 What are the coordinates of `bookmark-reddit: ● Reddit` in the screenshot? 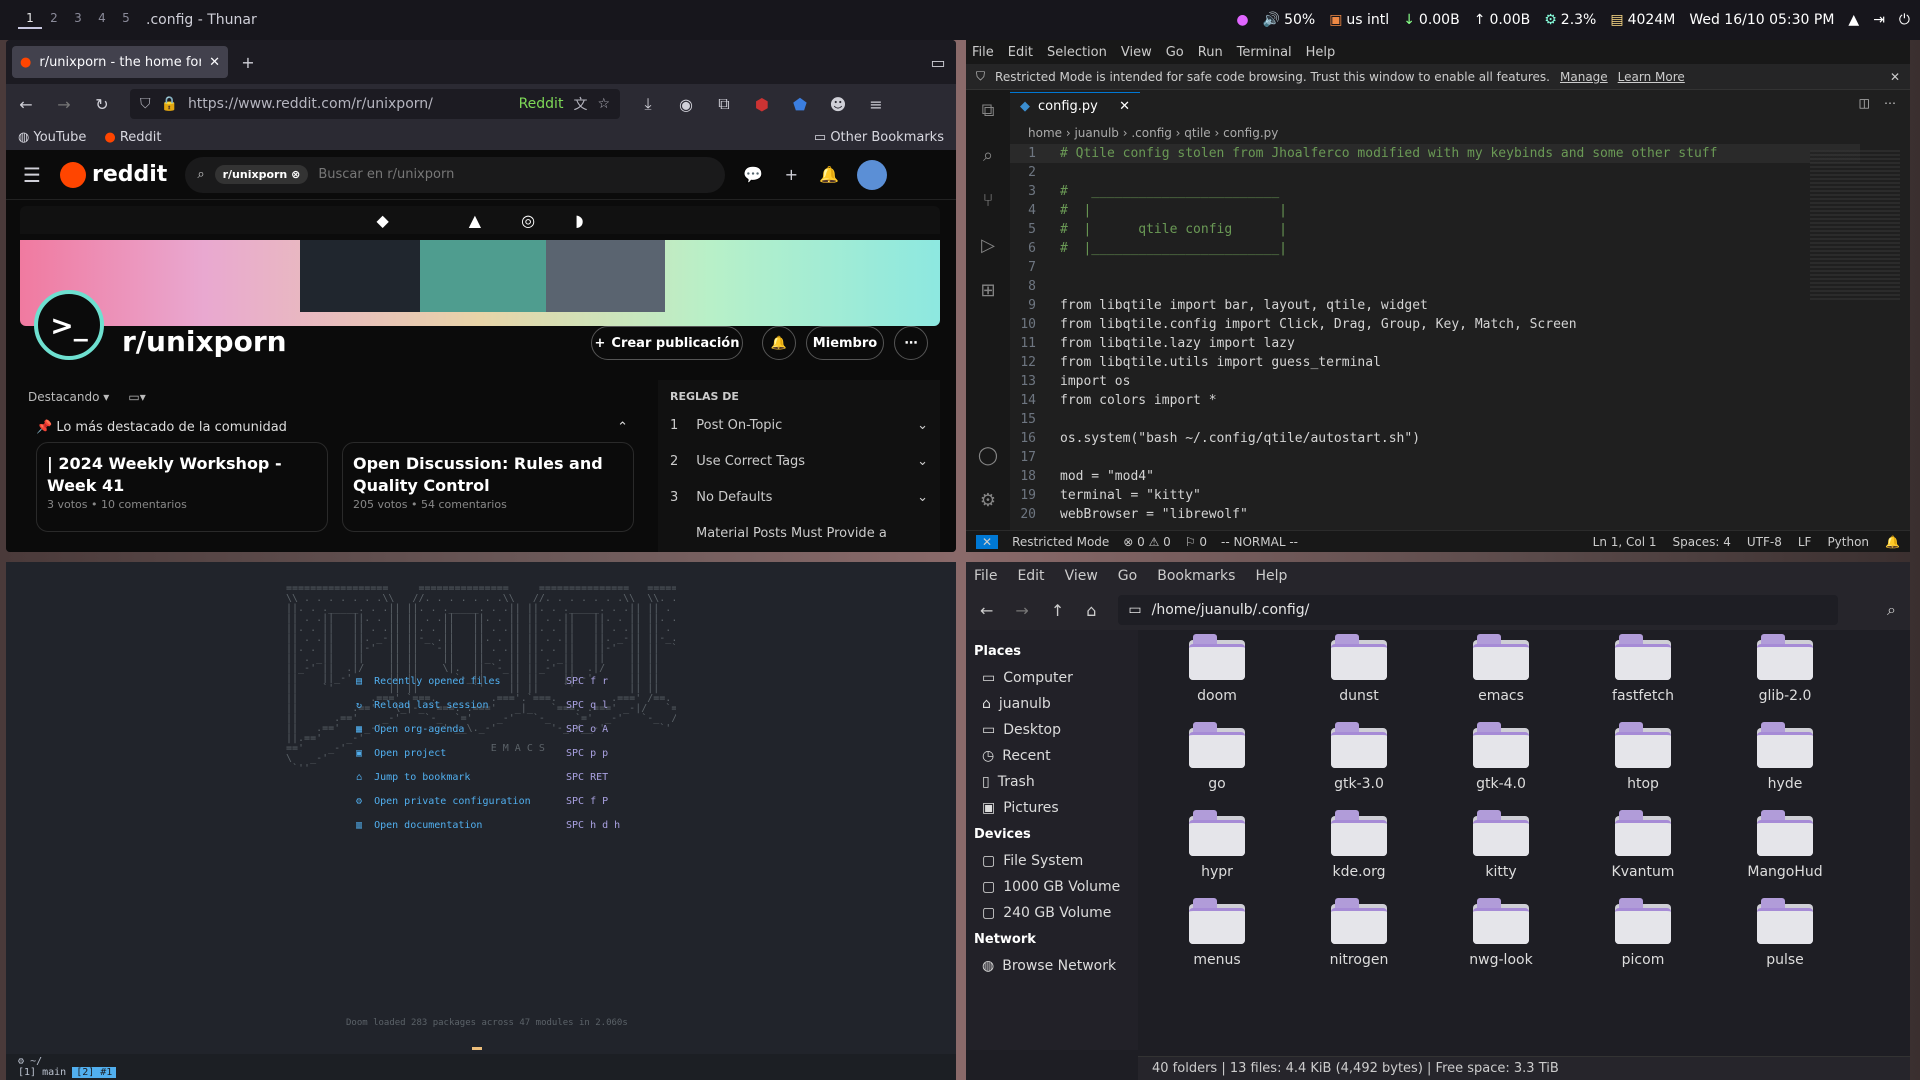 It's located at (132, 137).